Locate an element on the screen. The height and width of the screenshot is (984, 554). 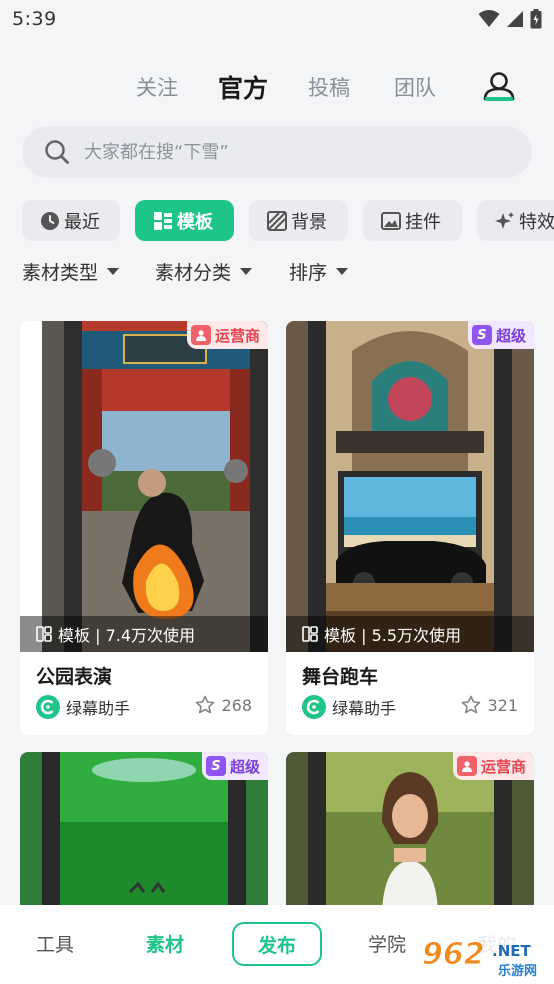
background-icon is located at coordinates (277, 220).